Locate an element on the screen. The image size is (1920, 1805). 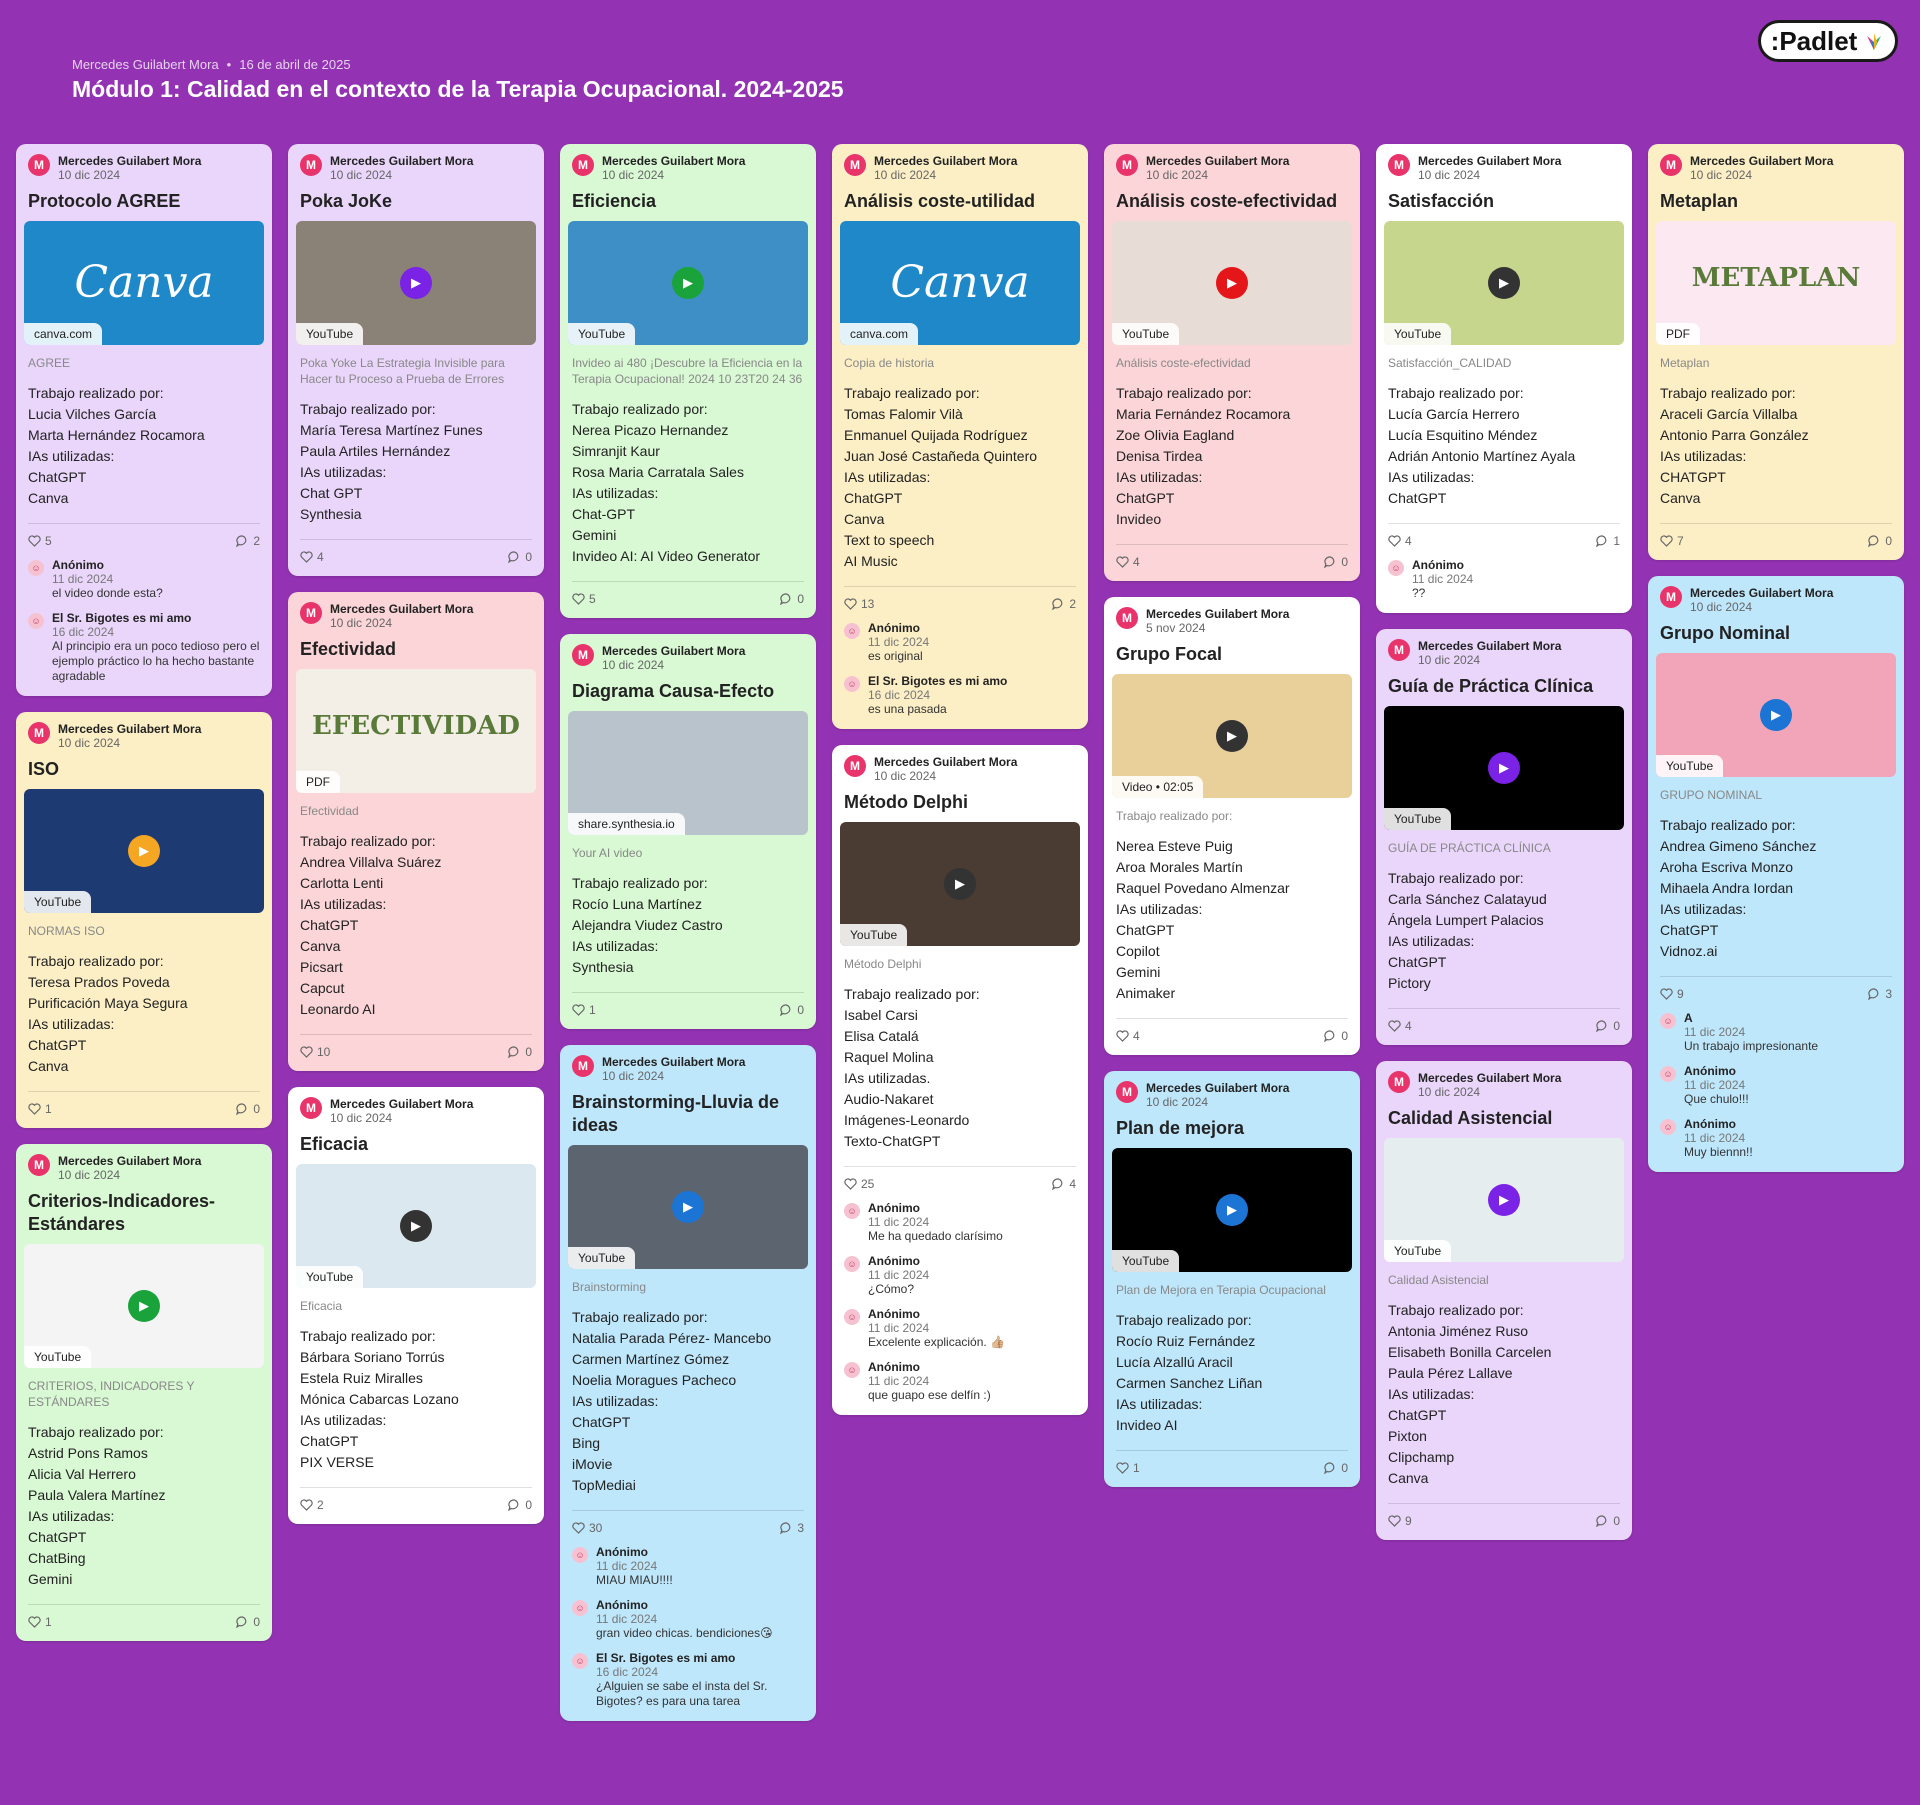
comment-button: 4 is located at coordinates (1064, 1184).